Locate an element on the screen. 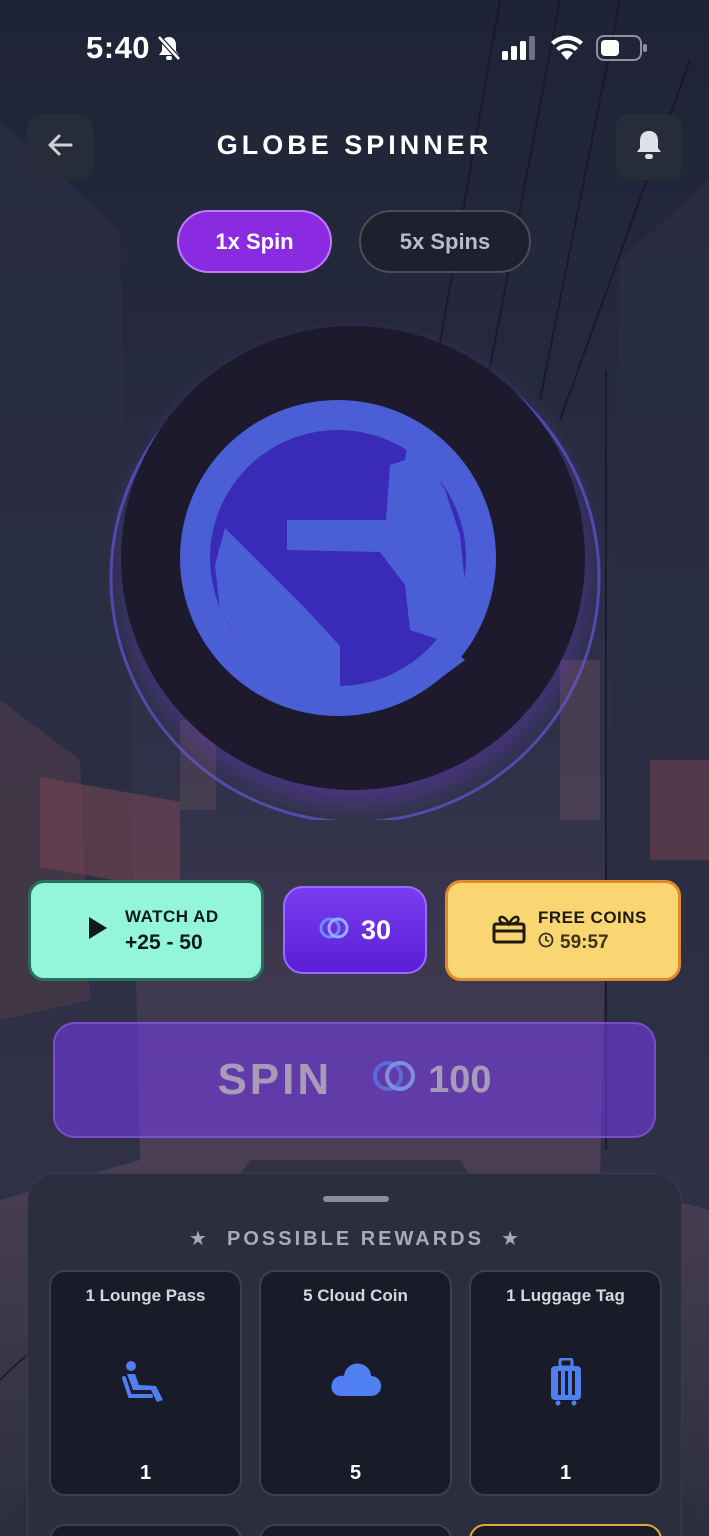 Image resolution: width=709 pixels, height=1536 pixels. airline-seat-icon is located at coordinates (145, 1382).